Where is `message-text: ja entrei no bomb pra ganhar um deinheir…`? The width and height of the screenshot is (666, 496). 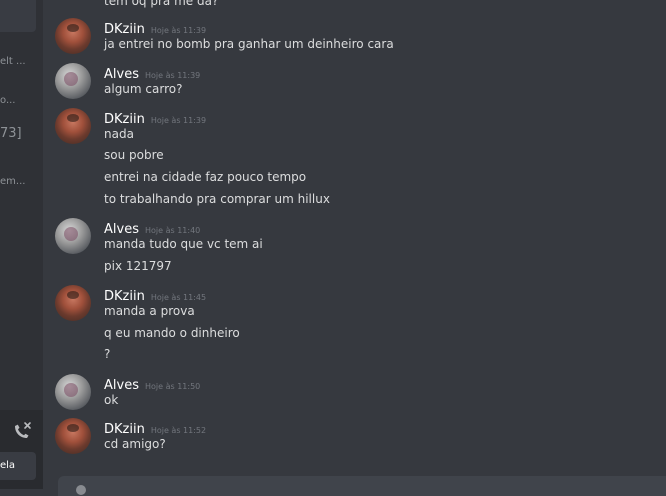 message-text: ja entrei no bomb pra ganhar um deinheir… is located at coordinates (249, 44).